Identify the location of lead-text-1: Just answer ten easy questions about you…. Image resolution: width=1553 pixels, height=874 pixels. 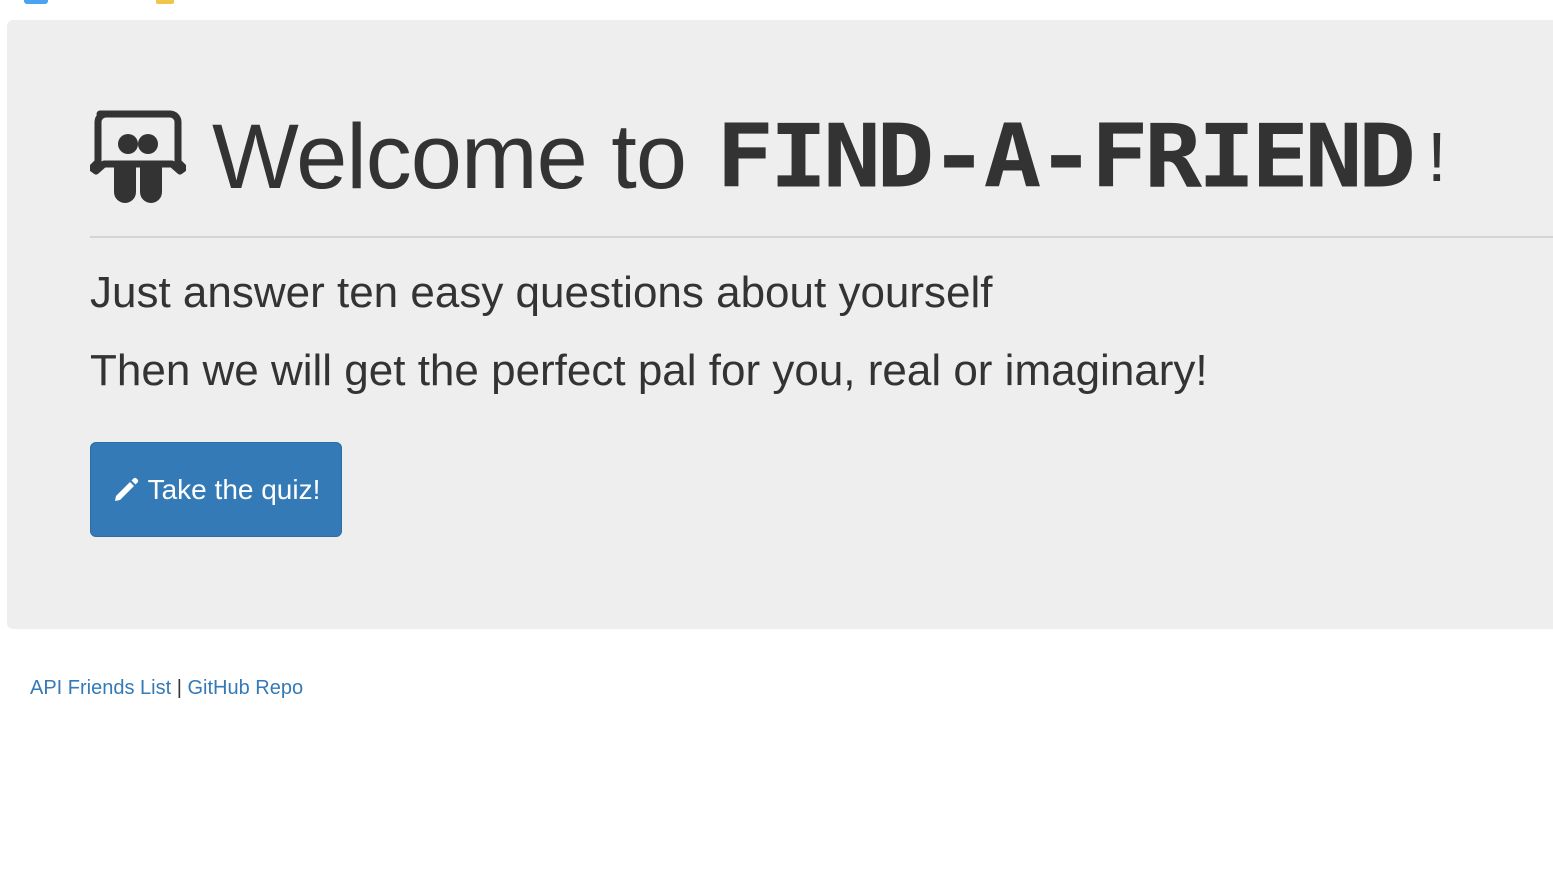
(541, 292).